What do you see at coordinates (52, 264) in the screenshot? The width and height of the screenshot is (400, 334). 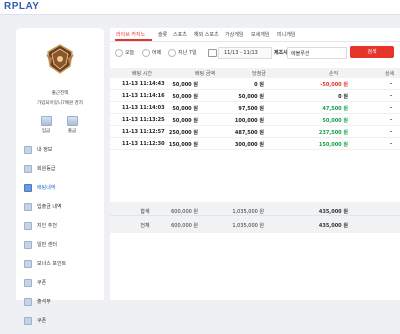 I see `sidebar-item-label: 보너스 포인트` at bounding box center [52, 264].